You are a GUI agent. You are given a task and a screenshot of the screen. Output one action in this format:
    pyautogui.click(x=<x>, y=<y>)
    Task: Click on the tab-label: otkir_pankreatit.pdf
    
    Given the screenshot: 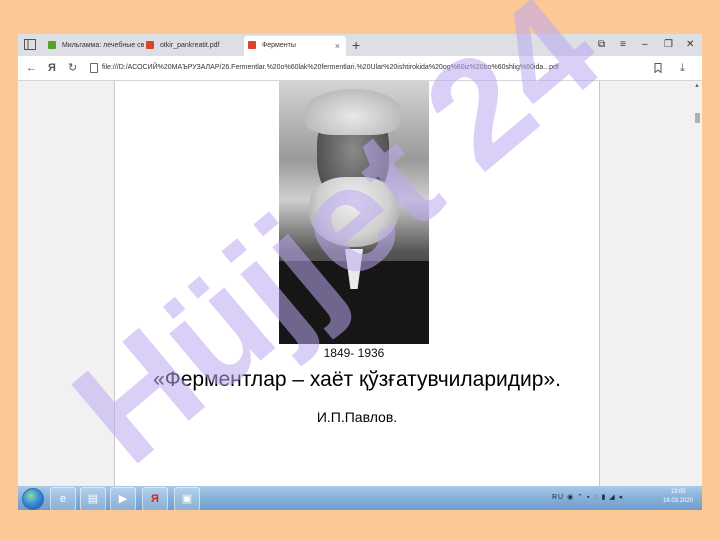 What is the action you would take?
    pyautogui.click(x=189, y=45)
    